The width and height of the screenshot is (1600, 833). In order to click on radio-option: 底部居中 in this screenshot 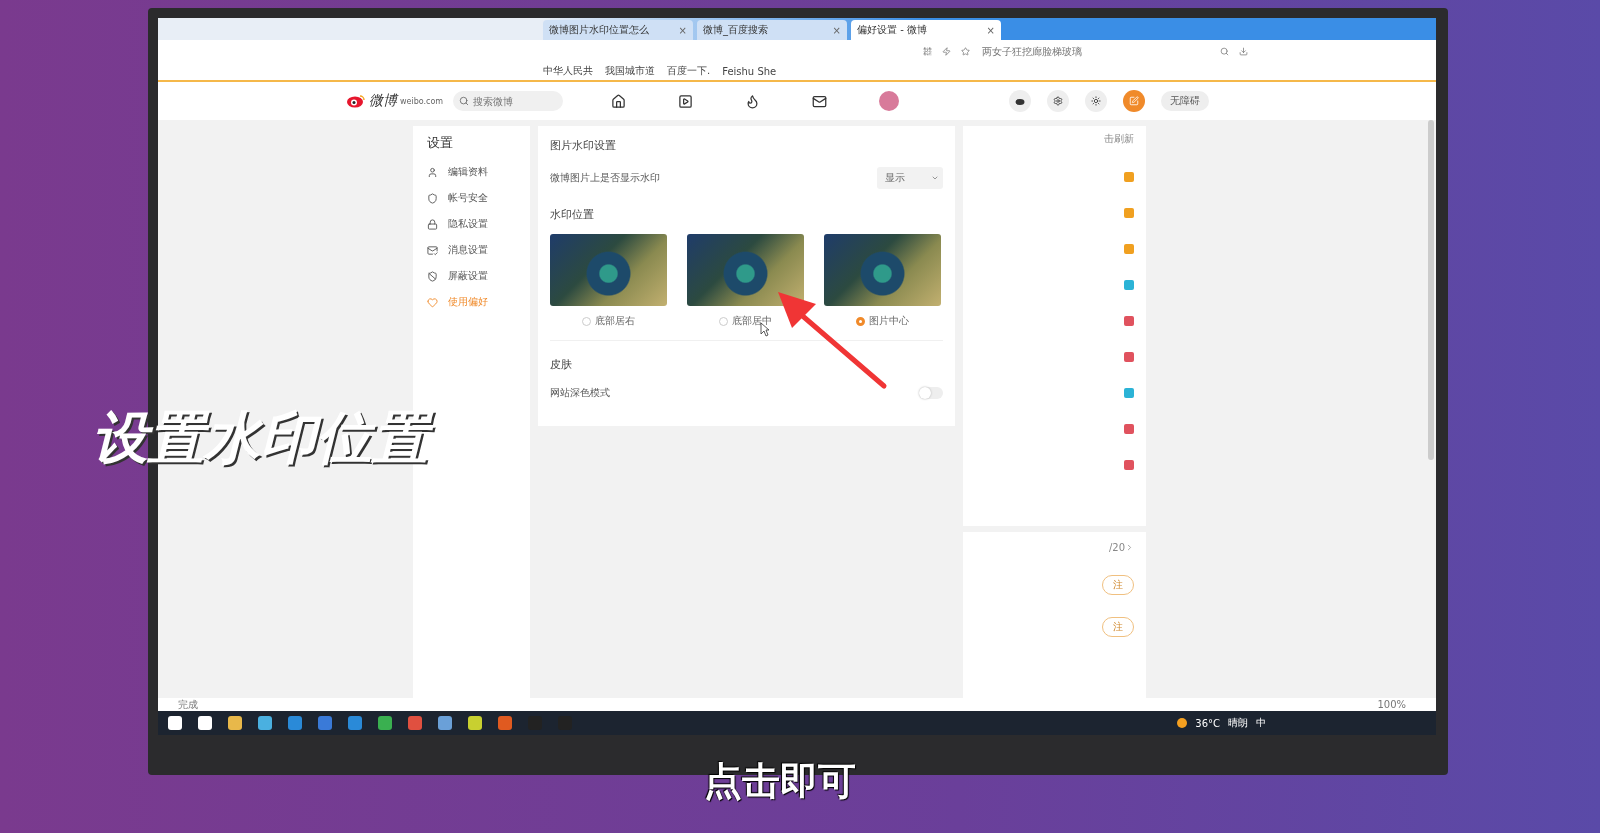, I will do `click(745, 321)`.